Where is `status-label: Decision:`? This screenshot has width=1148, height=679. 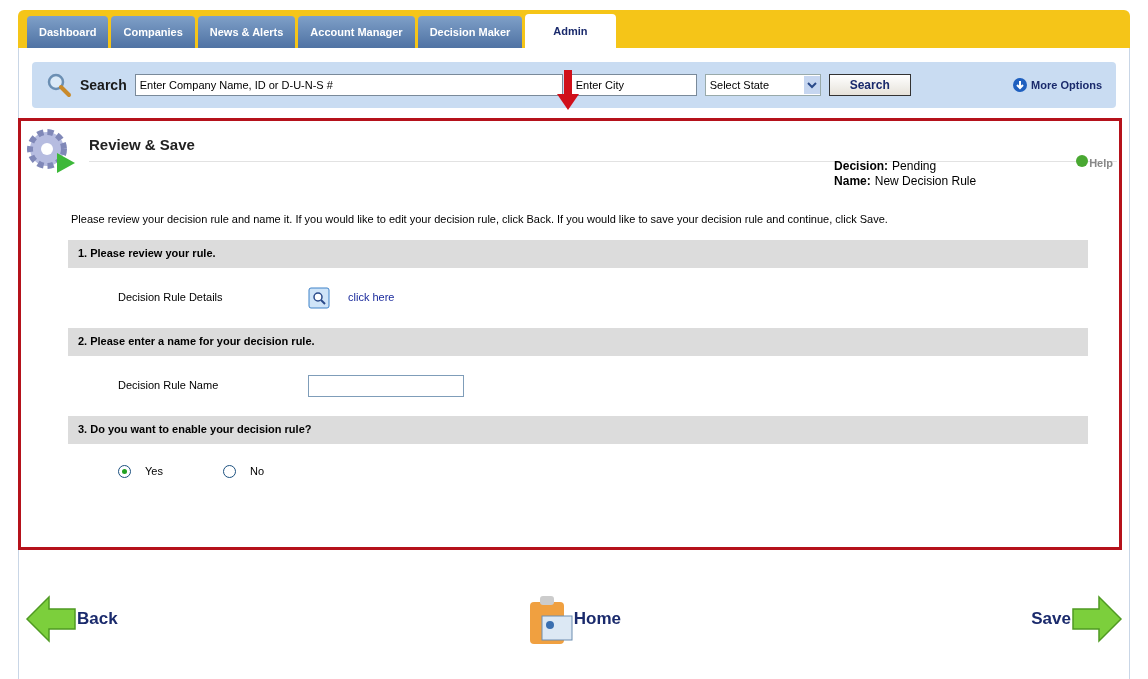 status-label: Decision: is located at coordinates (861, 166).